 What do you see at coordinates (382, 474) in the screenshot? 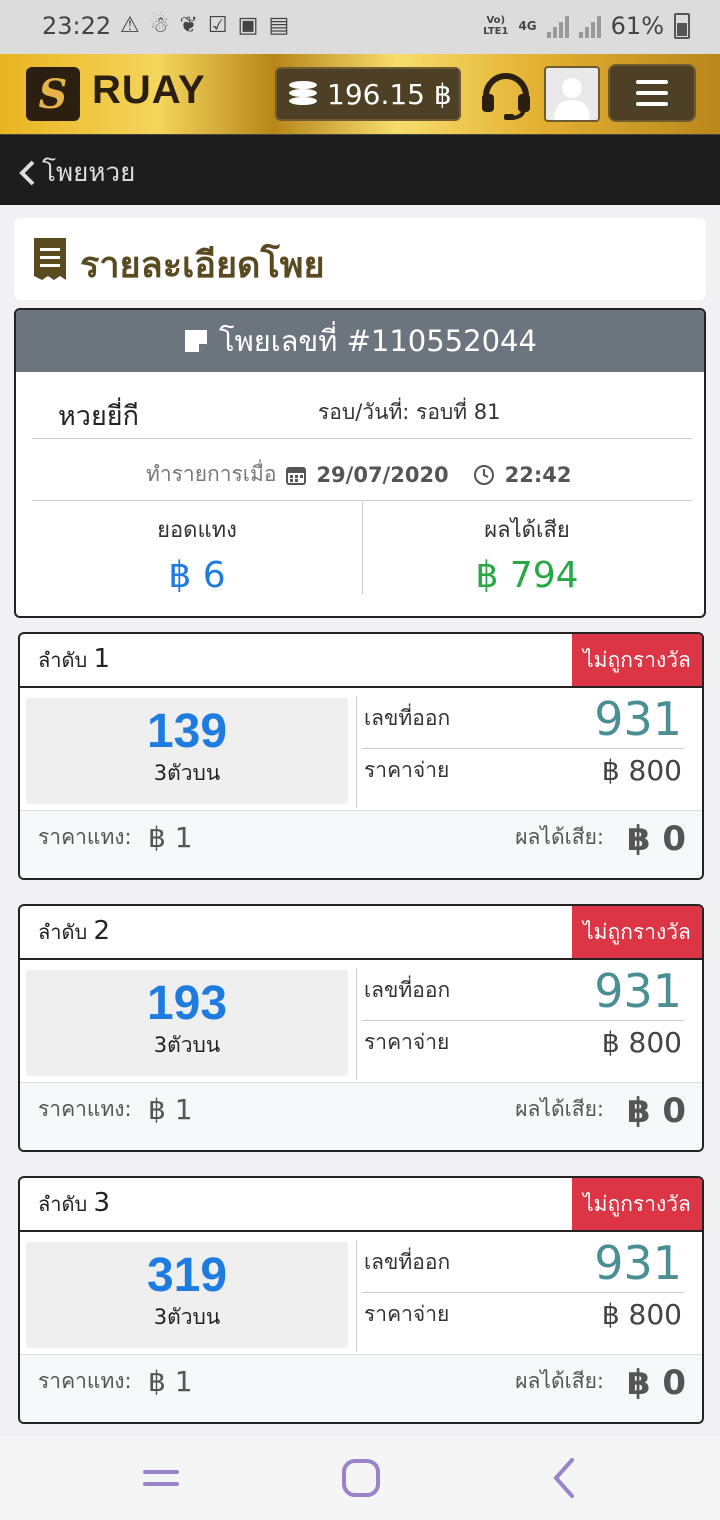
I see `transaction-date: 29/07/2020` at bounding box center [382, 474].